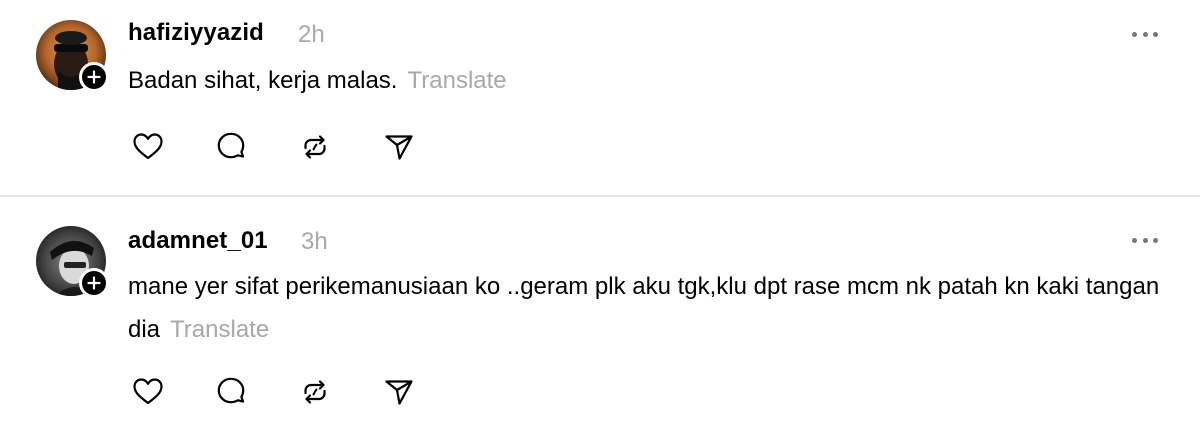 This screenshot has width=1200, height=431. I want to click on username: adamnet_01, so click(198, 241).